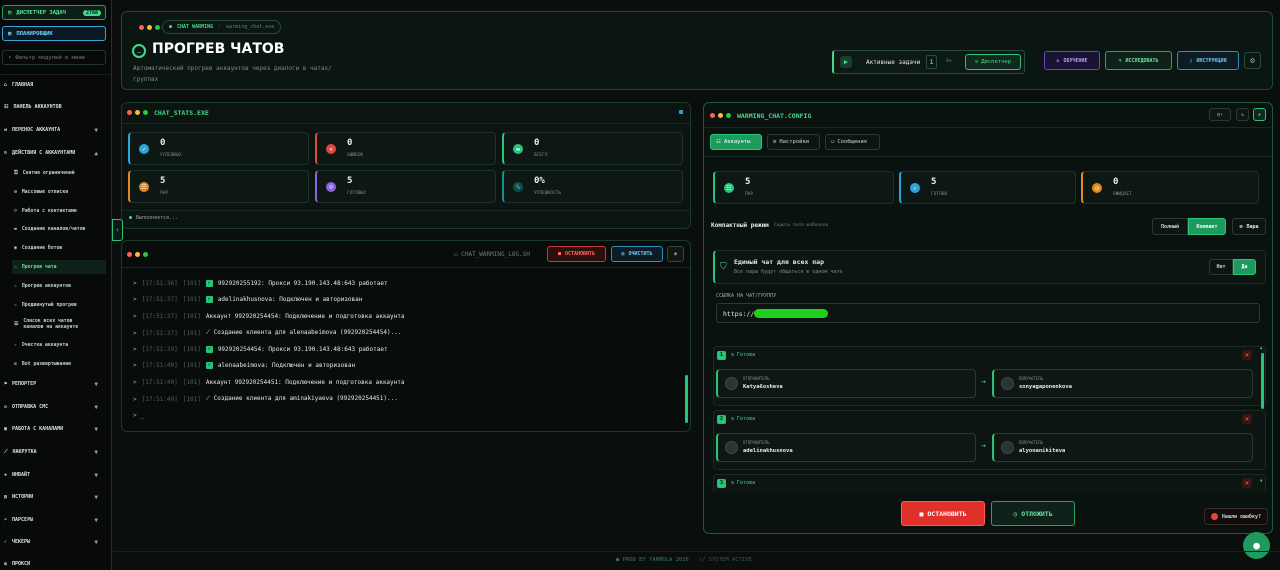 The height and width of the screenshot is (570, 1280). I want to click on chevron-left-icon: ‹, so click(117, 230).